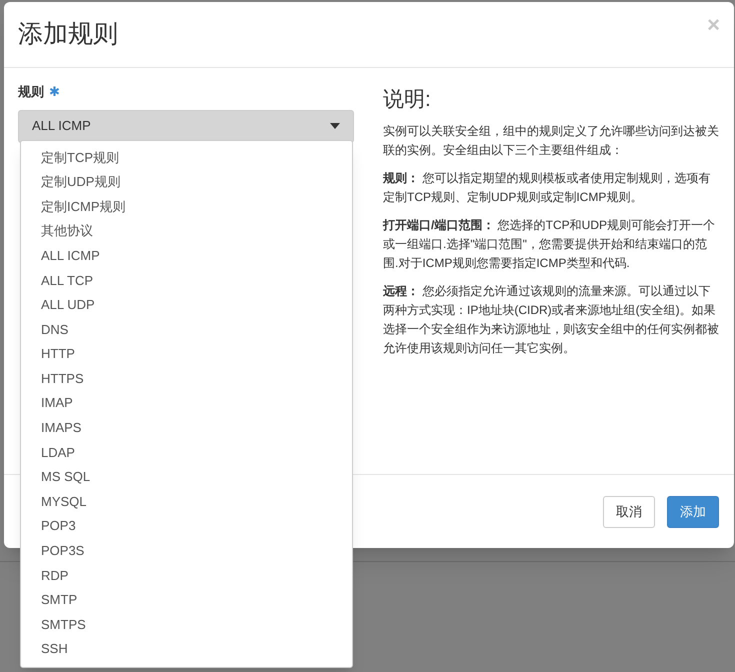 The height and width of the screenshot is (672, 735). Describe the element at coordinates (186, 231) in the screenshot. I see `menu-item: 其他协议` at that location.